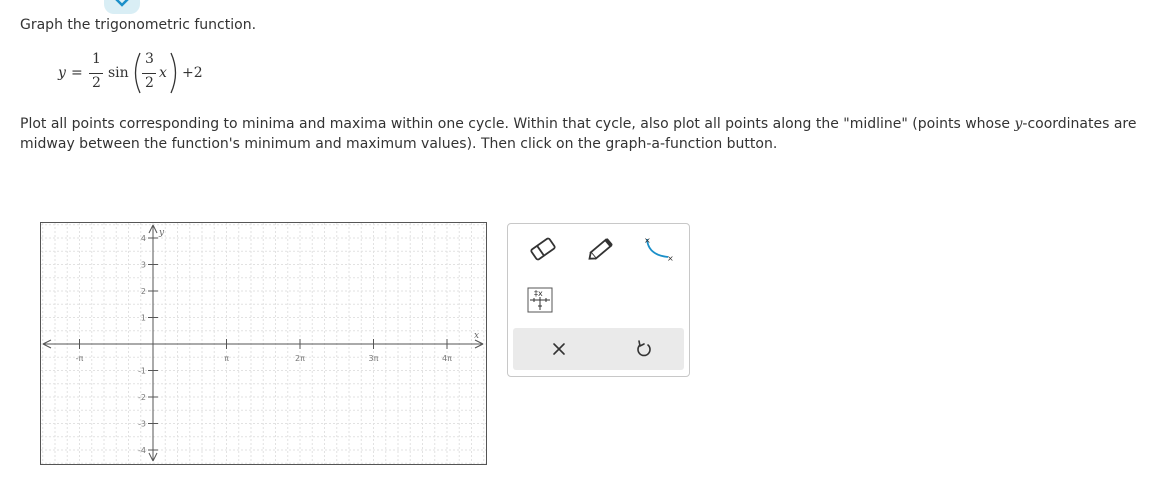 This screenshot has width=1164, height=502. What do you see at coordinates (142, 424) in the screenshot?
I see `y-tick-label: -3` at bounding box center [142, 424].